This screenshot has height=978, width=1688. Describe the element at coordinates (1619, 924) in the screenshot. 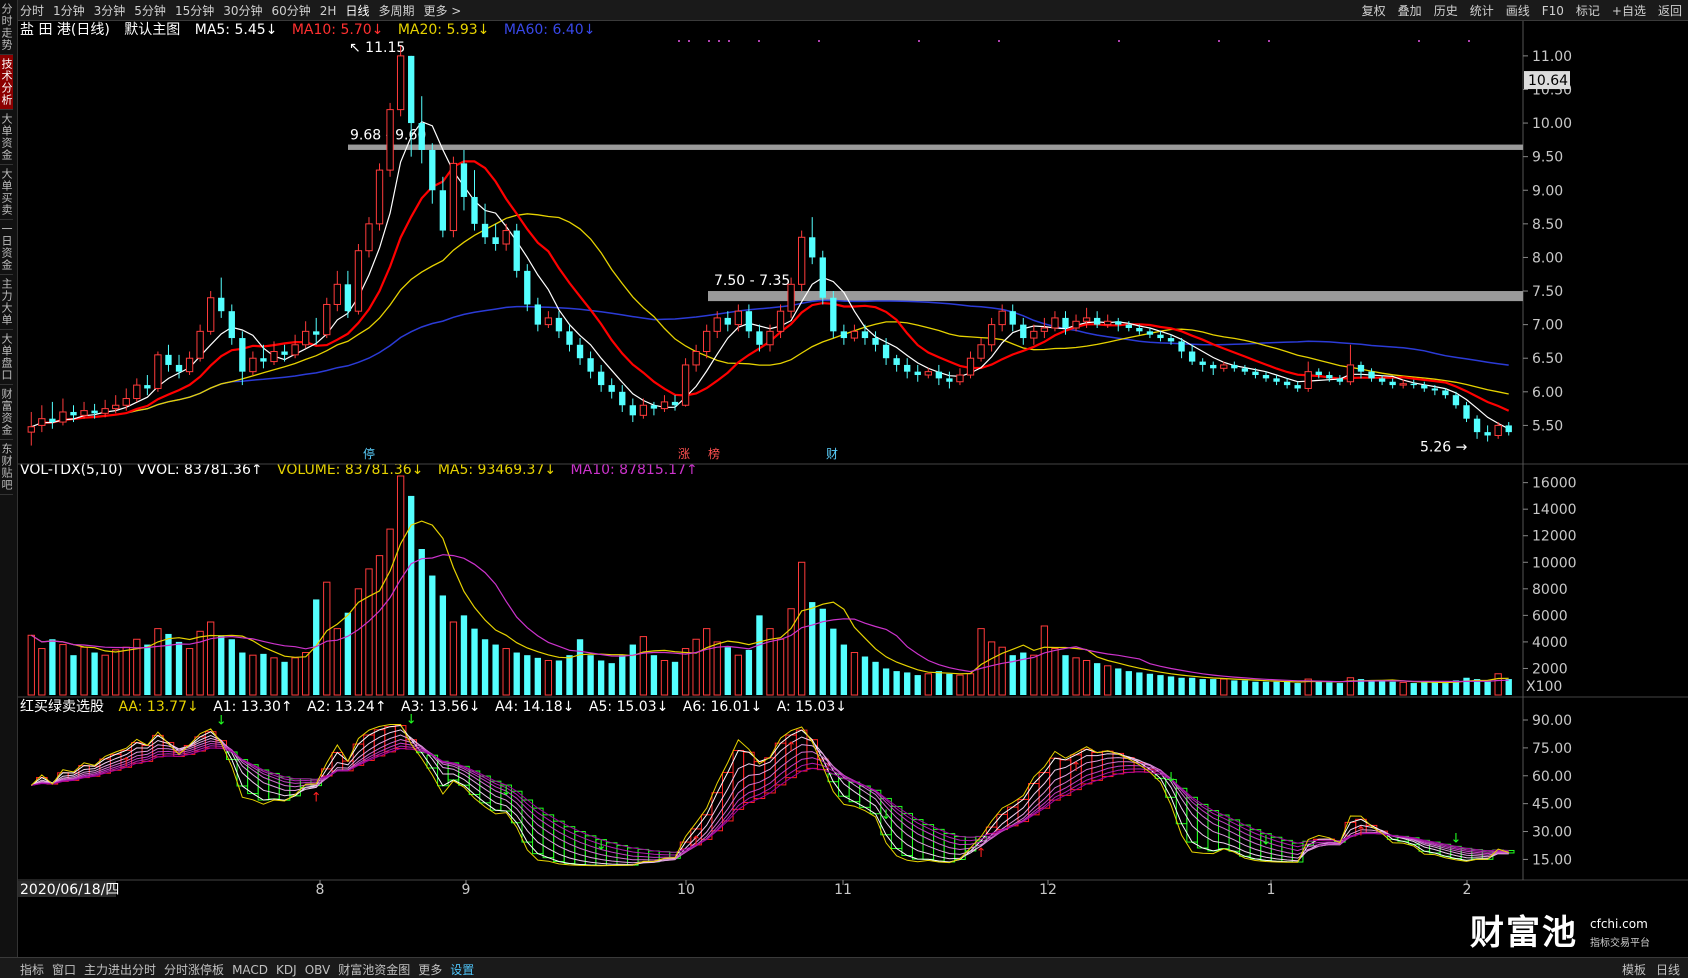

I see `watermark-site: cfchi.com` at that location.